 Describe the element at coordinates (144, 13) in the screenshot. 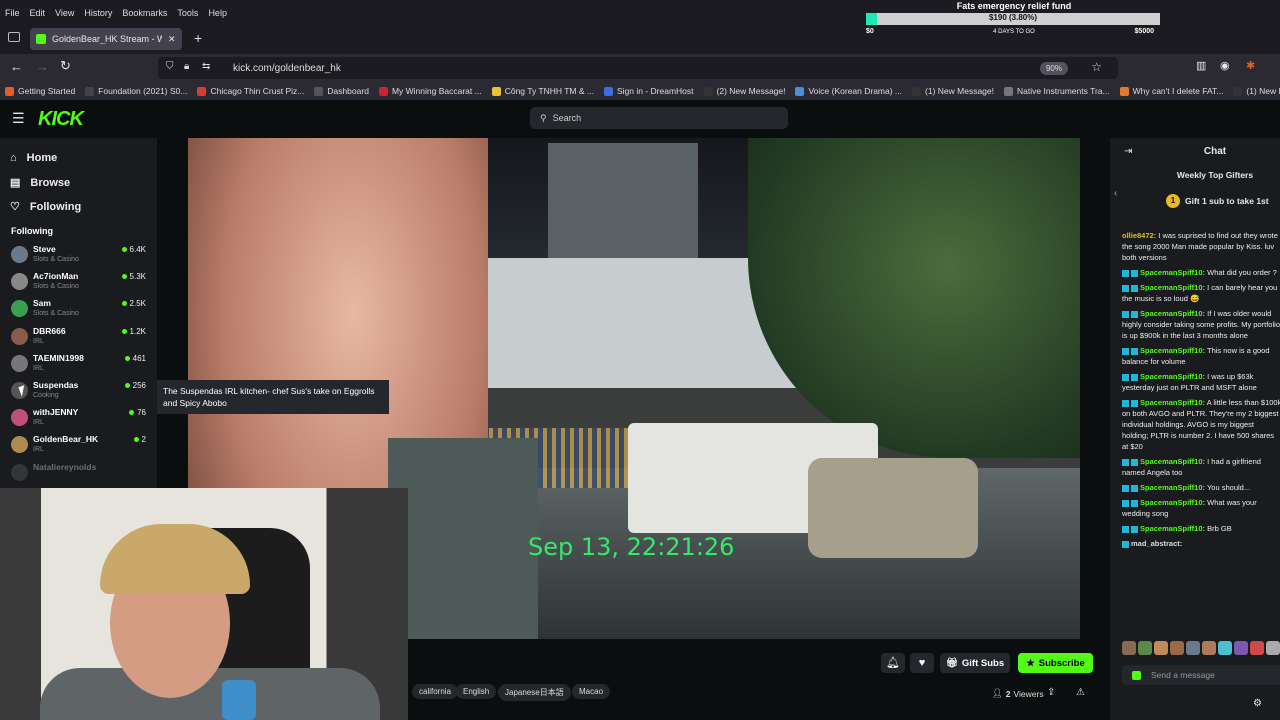

I see `menu-bookmarks: Bookmarks` at that location.